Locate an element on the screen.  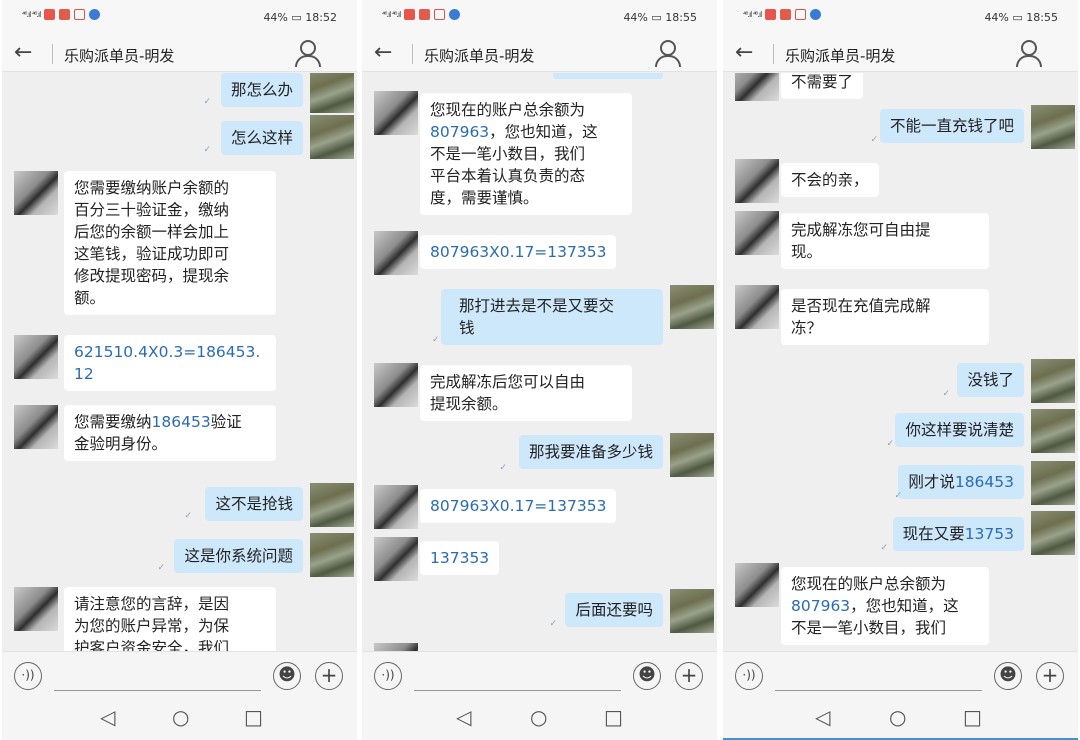
input-bar: ·)) ☻ + is located at coordinates (179, 675).